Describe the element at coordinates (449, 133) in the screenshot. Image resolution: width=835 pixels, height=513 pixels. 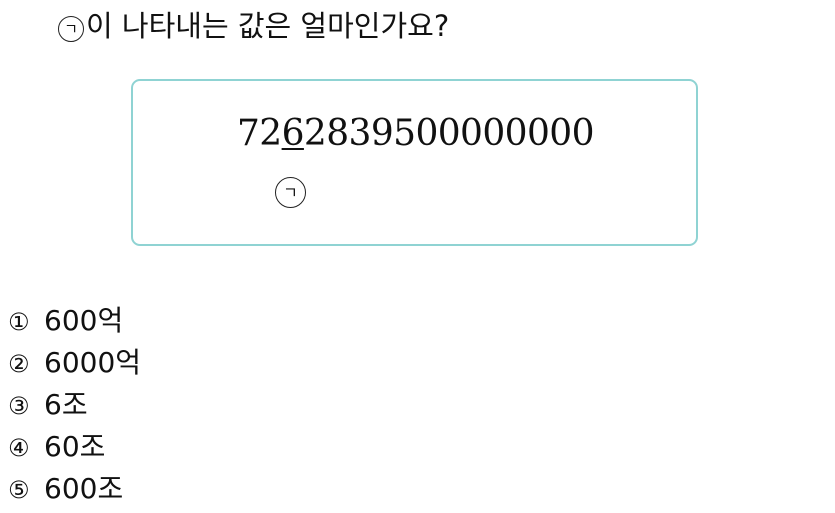
I see `number-suffix: 2839500000000` at that location.